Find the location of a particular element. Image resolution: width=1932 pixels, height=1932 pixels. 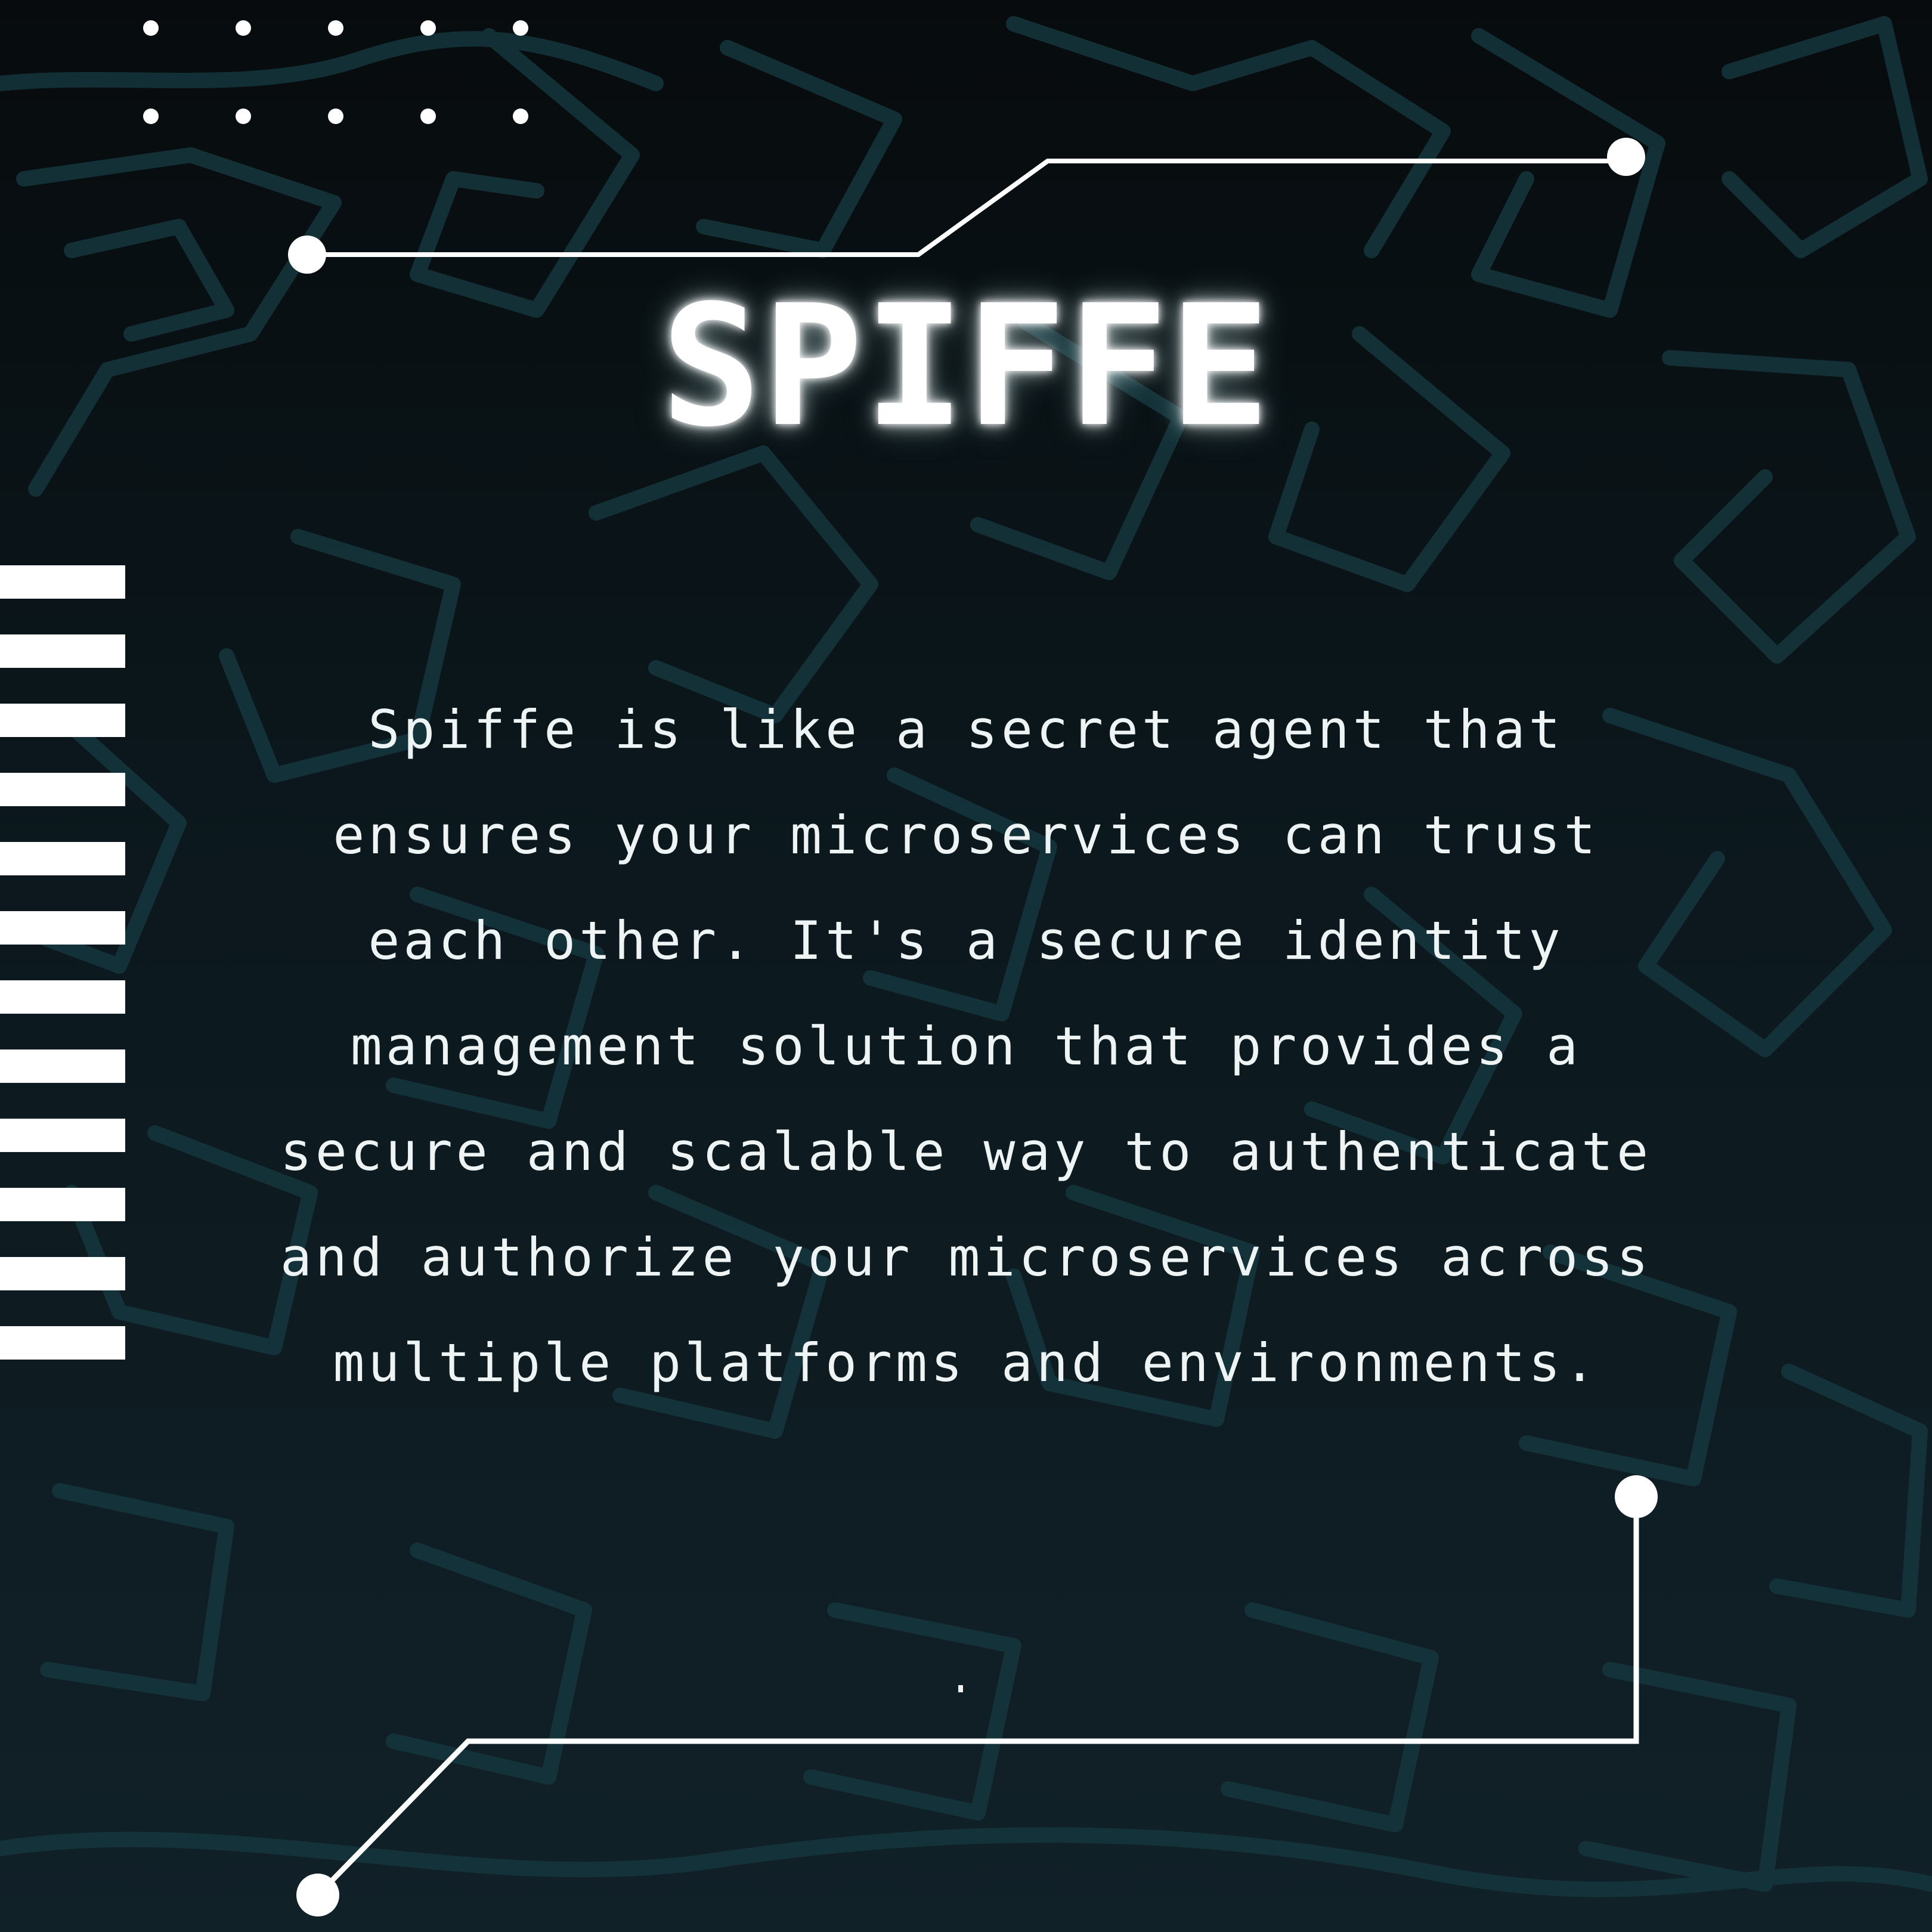

description-line: management solution that provides a is located at coordinates (966, 1046).